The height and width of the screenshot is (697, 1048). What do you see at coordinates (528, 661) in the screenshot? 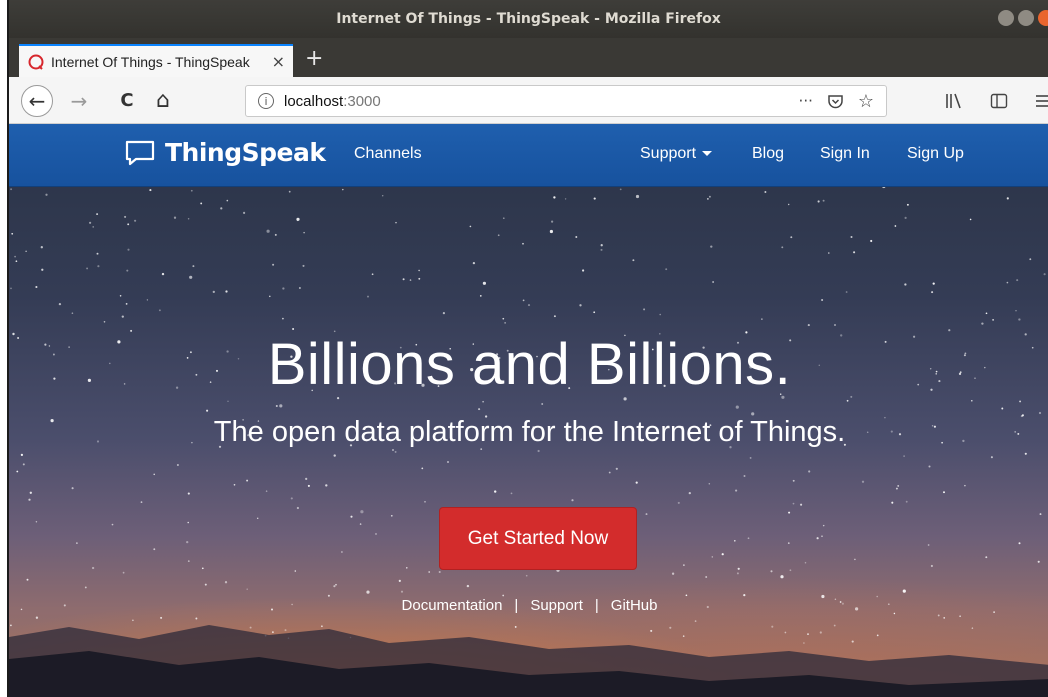
I see `mountain-silhouette` at bounding box center [528, 661].